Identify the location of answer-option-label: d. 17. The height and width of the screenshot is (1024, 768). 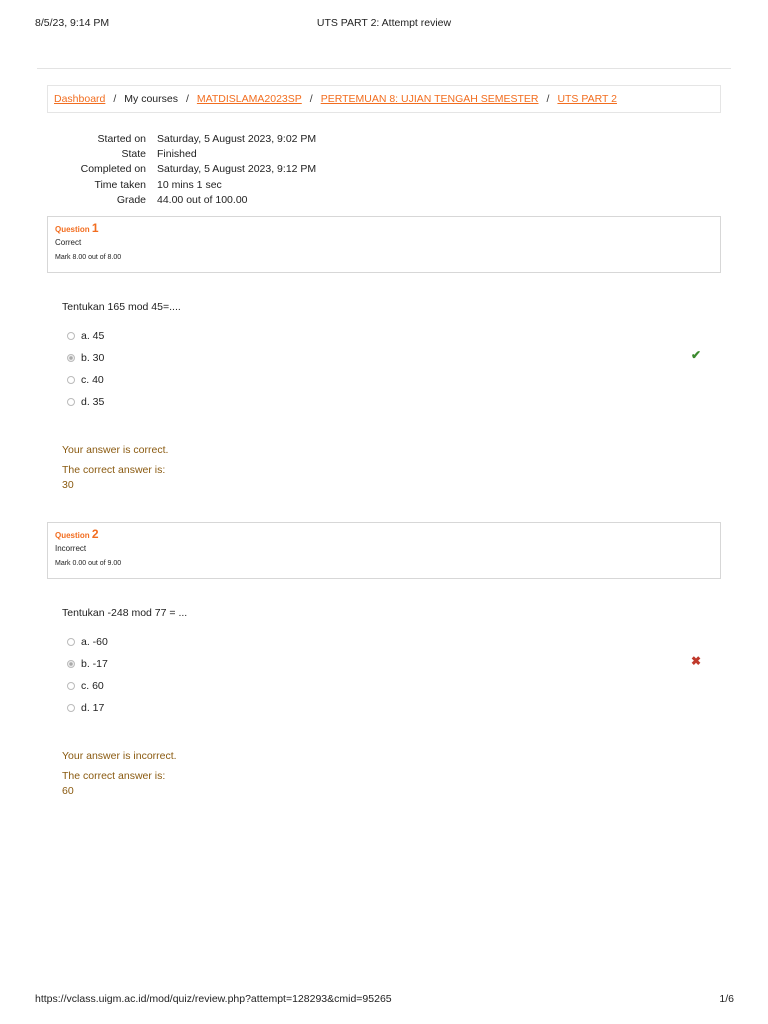
(93, 708).